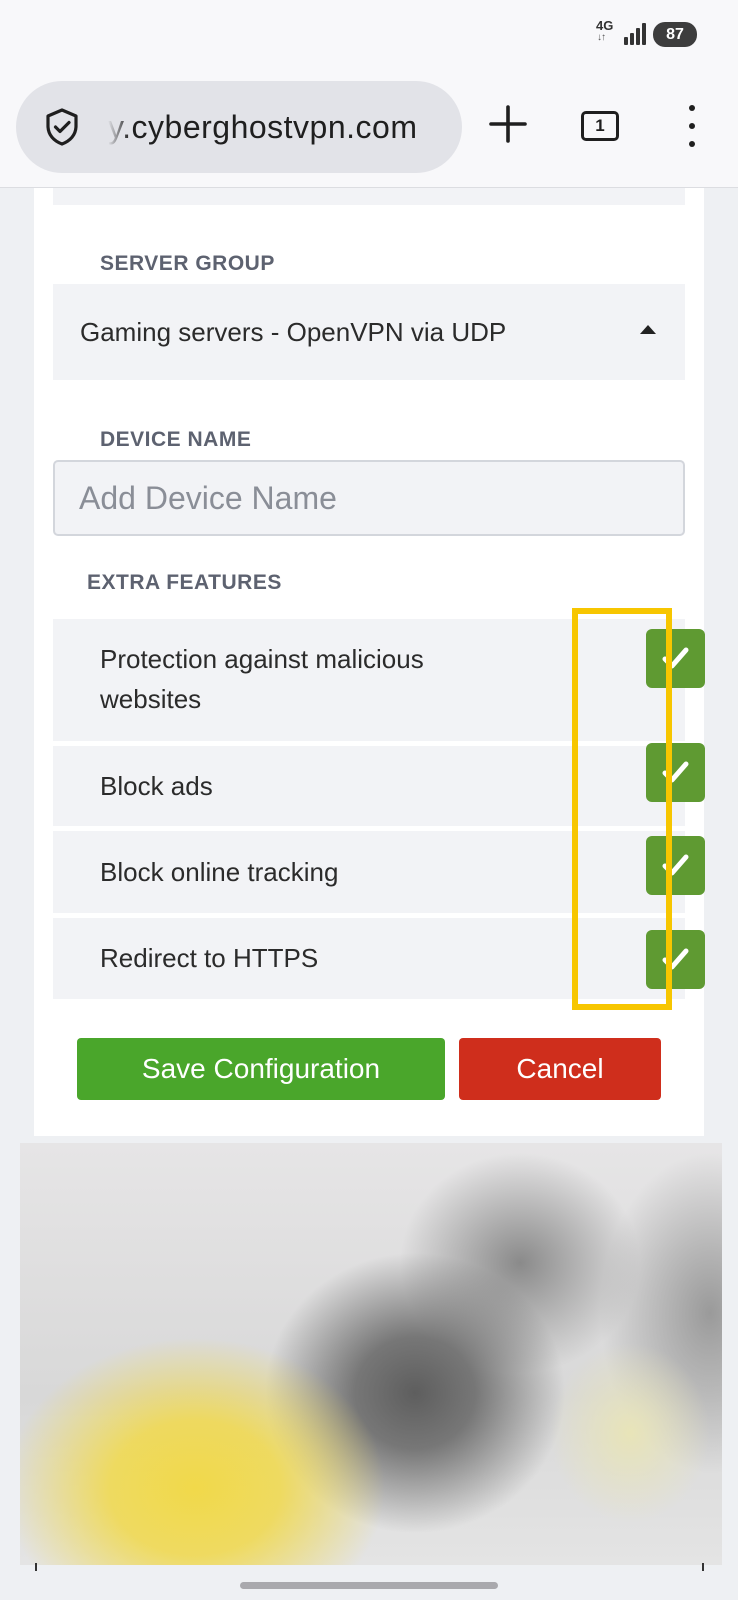 The width and height of the screenshot is (738, 1600). I want to click on device-name-input, so click(369, 498).